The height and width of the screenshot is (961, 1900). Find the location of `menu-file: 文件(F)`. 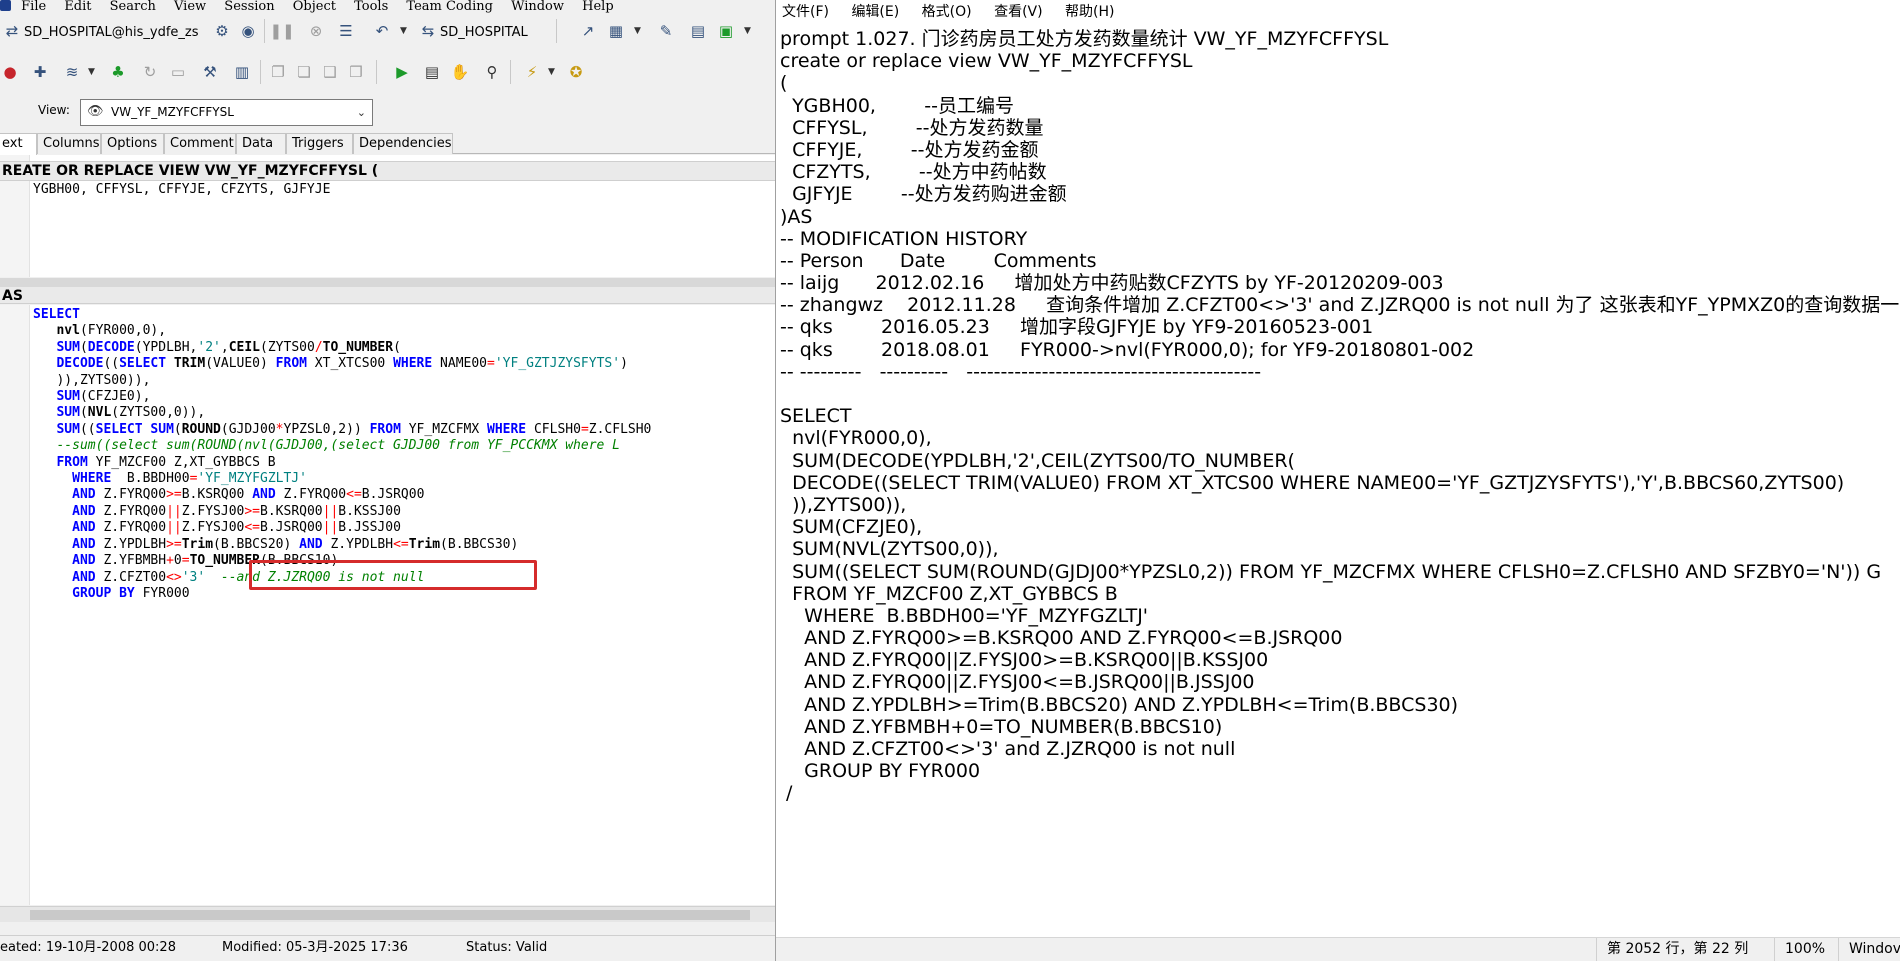

menu-file: 文件(F) is located at coordinates (805, 12).